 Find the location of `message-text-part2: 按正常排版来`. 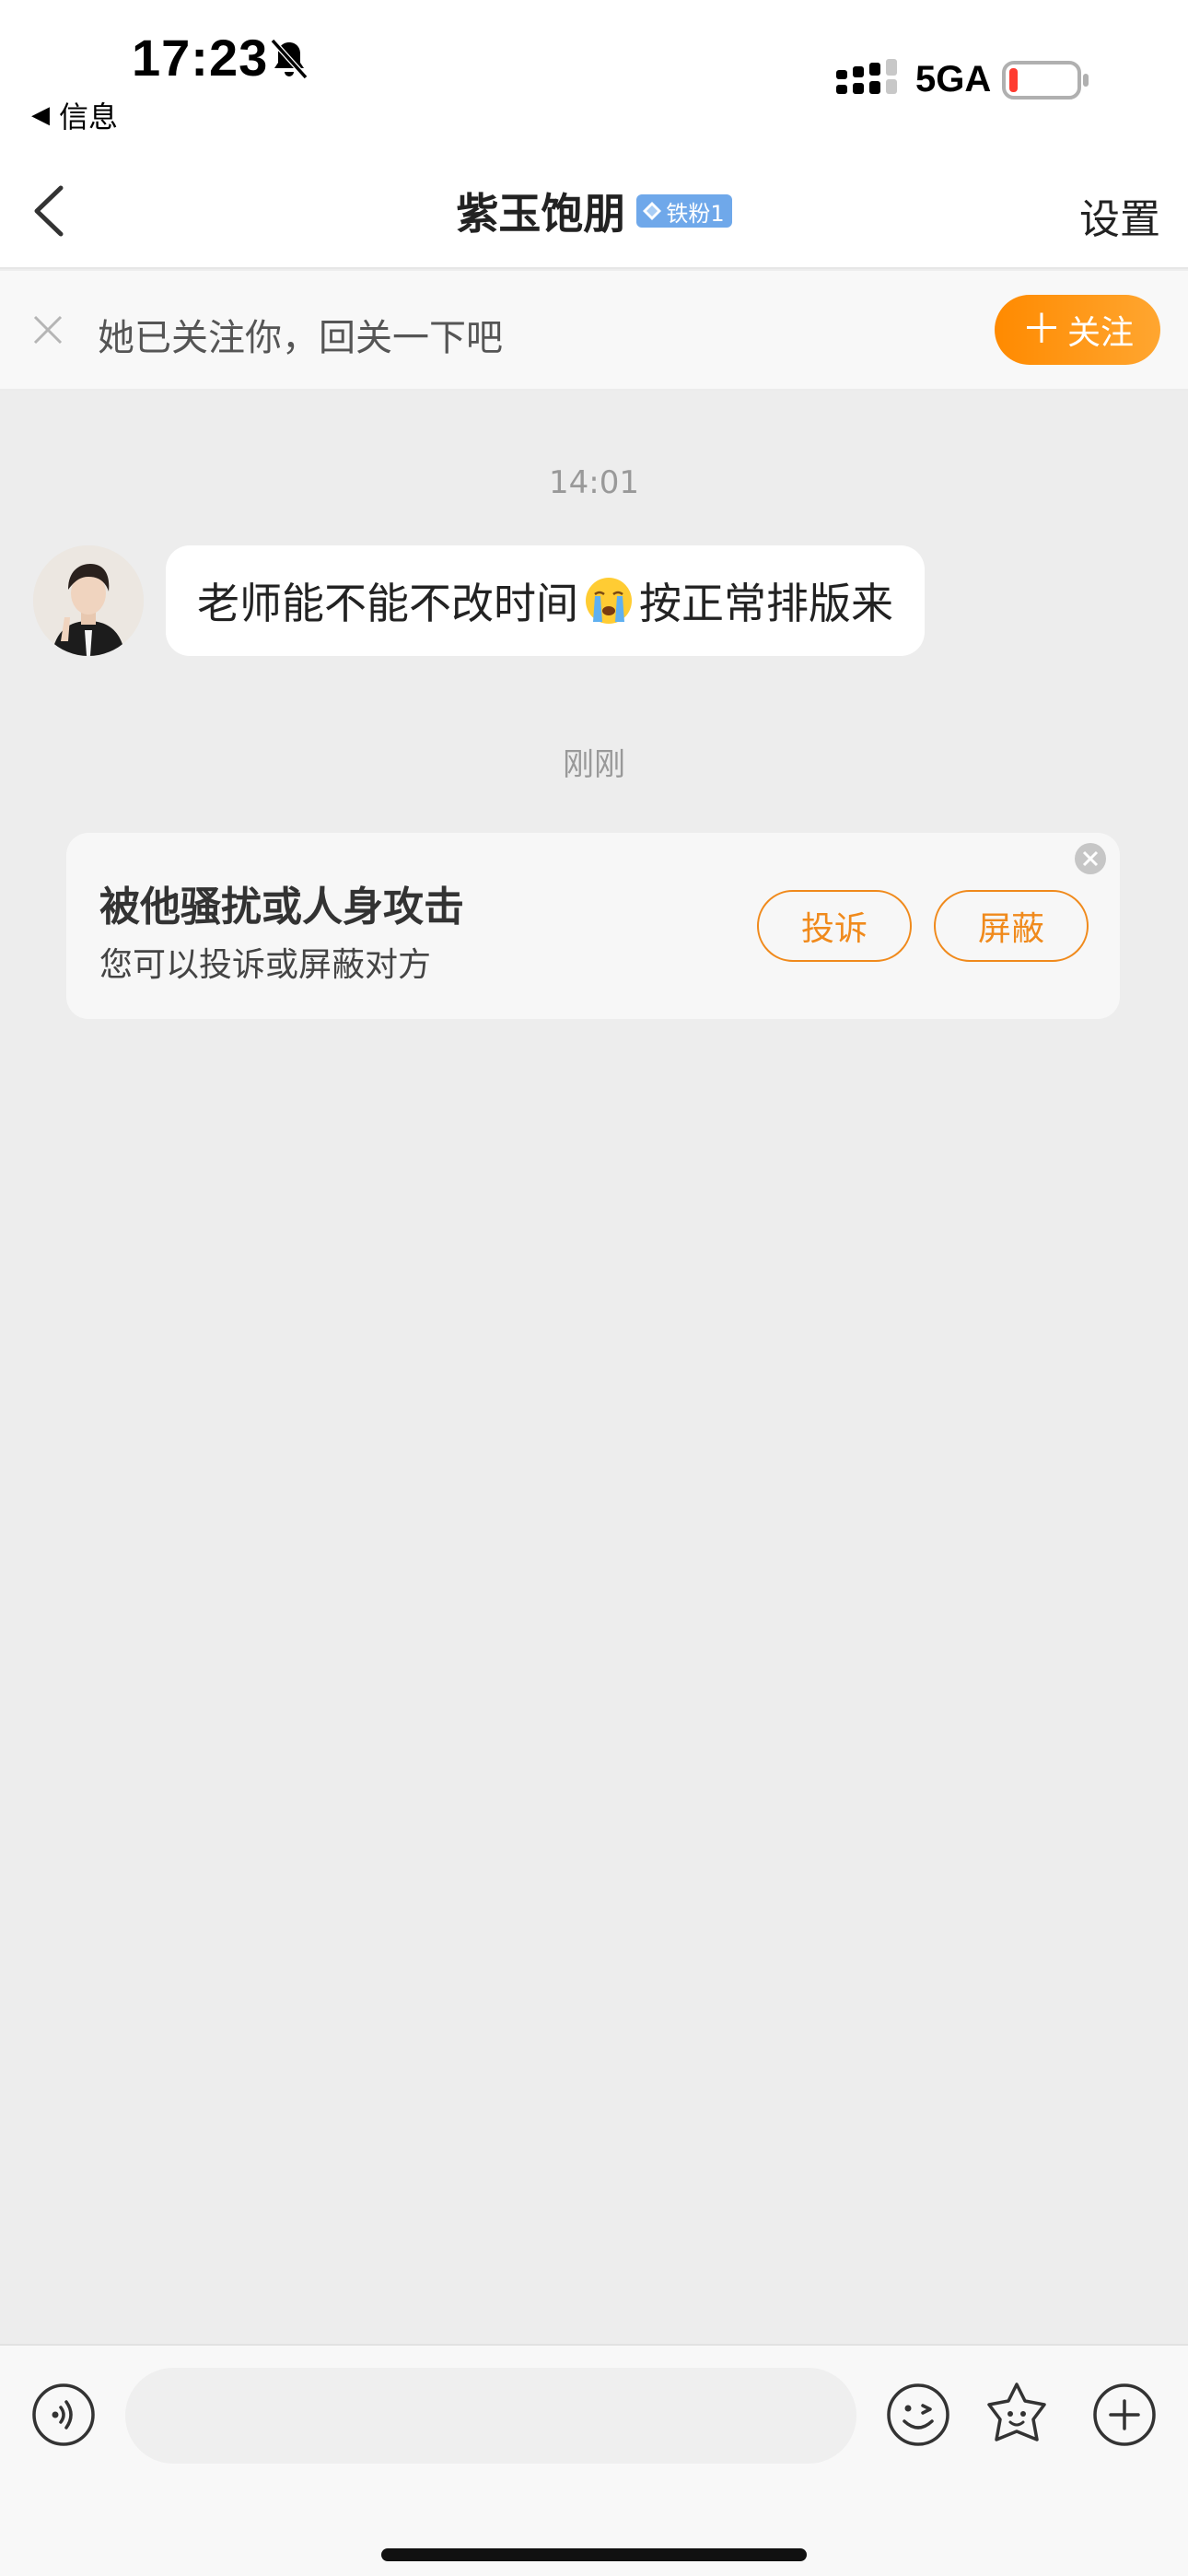

message-text-part2: 按正常排版来 is located at coordinates (766, 603).